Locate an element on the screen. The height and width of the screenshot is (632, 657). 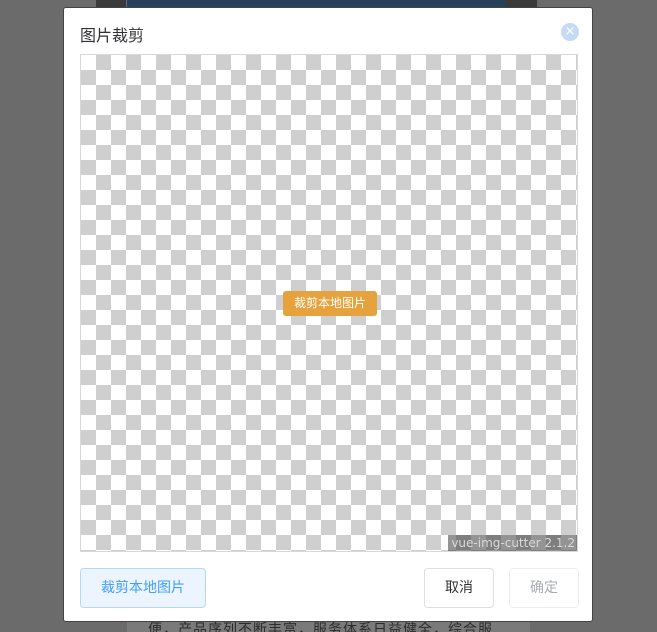
upload-local-image-button: 裁剪本地图片 is located at coordinates (143, 588).